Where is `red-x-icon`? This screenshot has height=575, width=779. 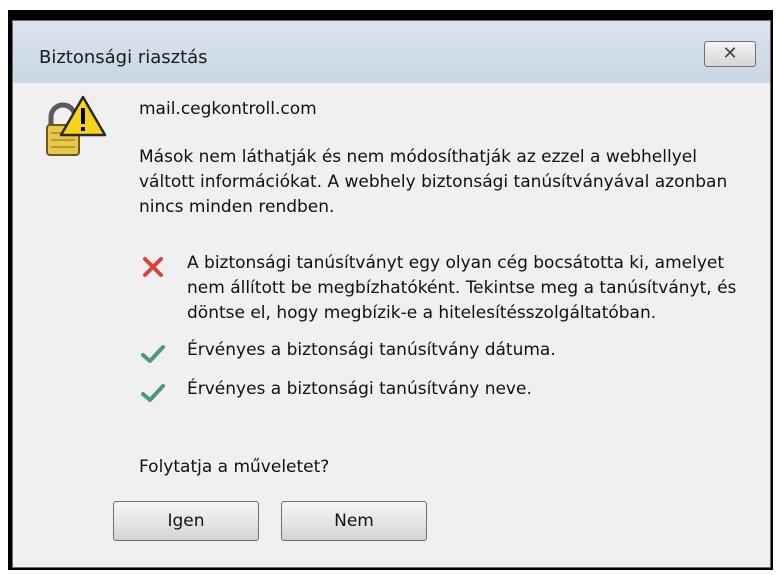 red-x-icon is located at coordinates (153, 267).